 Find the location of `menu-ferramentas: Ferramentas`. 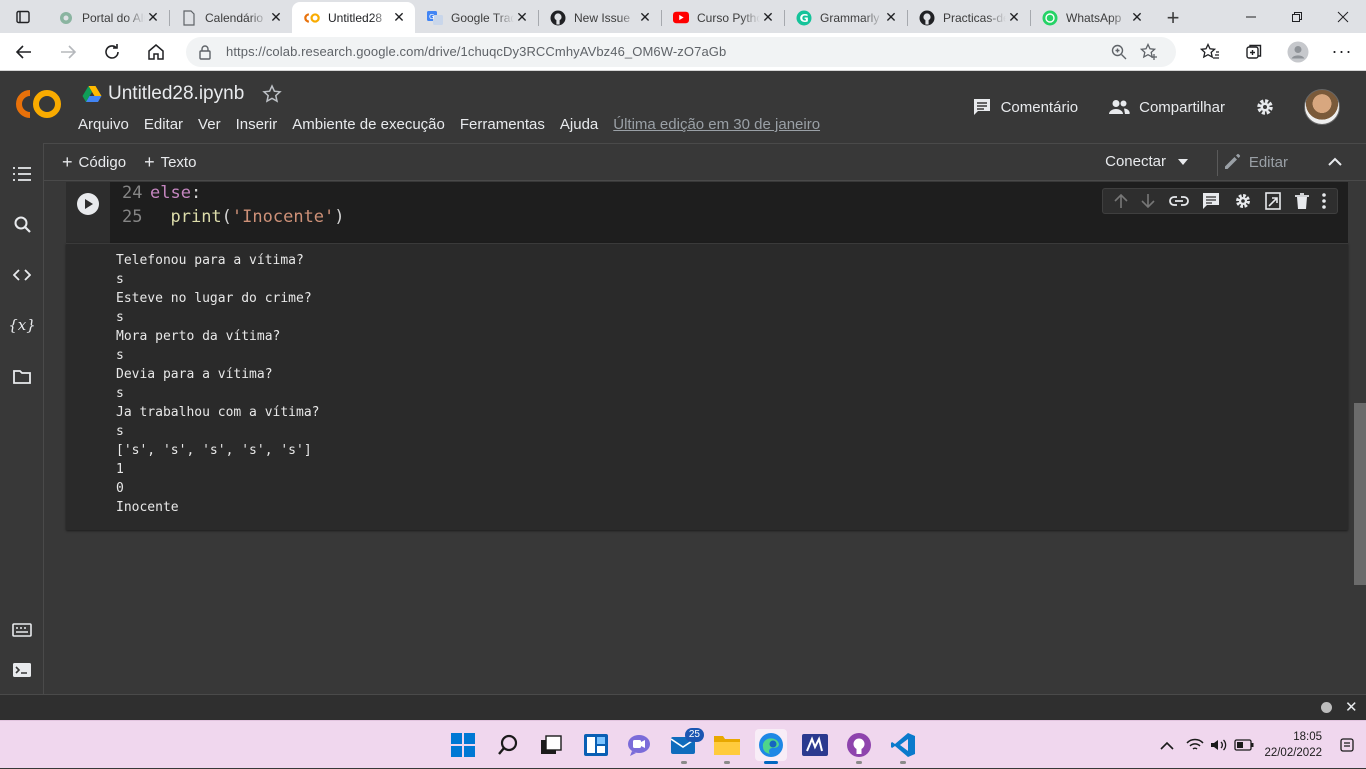

menu-ferramentas: Ferramentas is located at coordinates (502, 124).